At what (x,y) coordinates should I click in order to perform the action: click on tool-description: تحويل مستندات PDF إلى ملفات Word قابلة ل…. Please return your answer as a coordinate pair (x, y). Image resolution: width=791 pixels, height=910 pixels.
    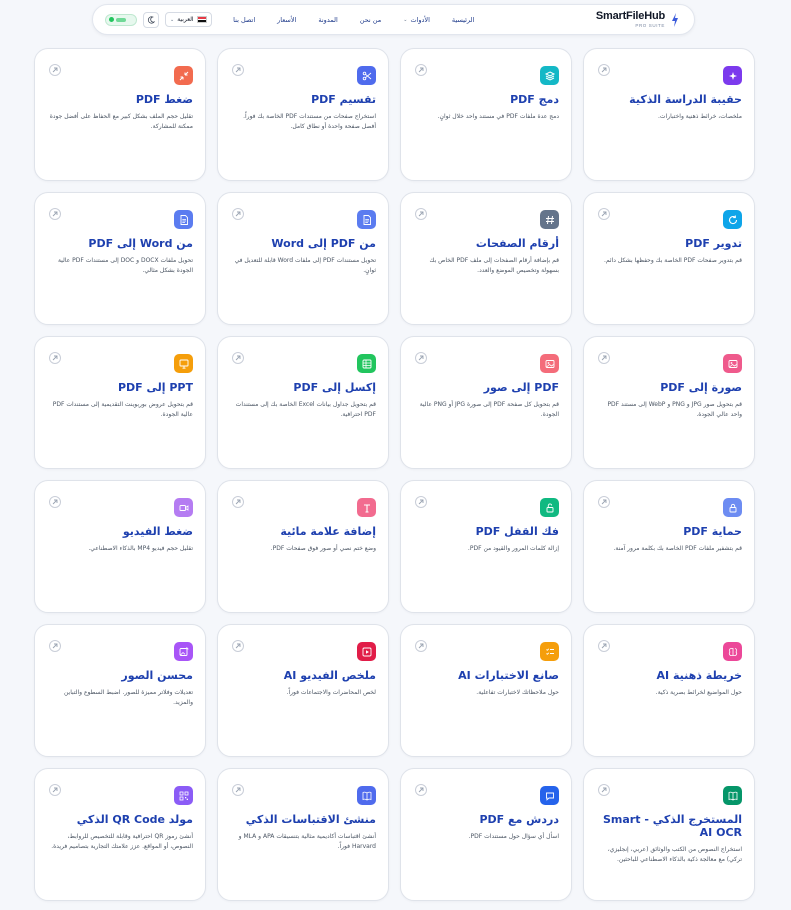
    Looking at the image, I should click on (305, 265).